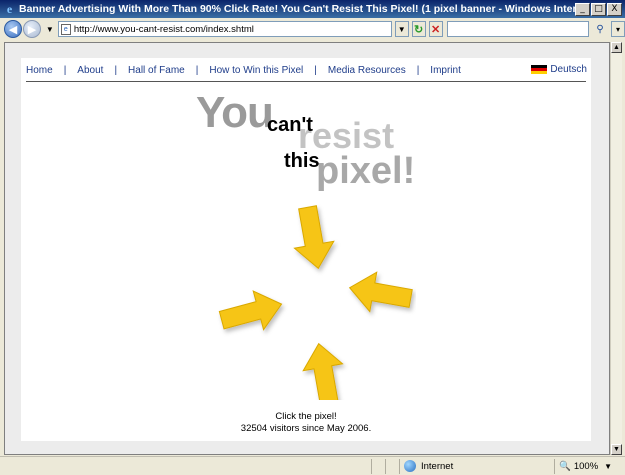 The image size is (625, 475). I want to click on zoom-control: 🔍 100% ▼, so click(590, 466).